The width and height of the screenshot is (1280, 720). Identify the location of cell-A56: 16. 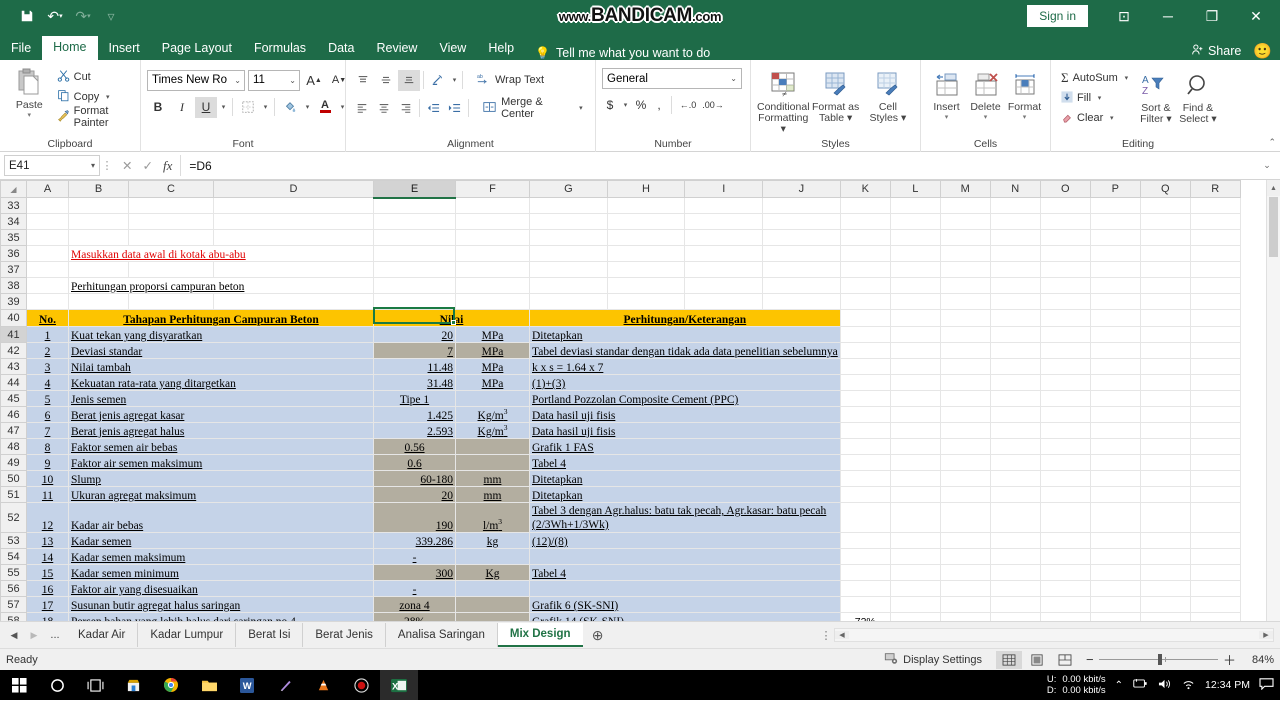
(47, 588).